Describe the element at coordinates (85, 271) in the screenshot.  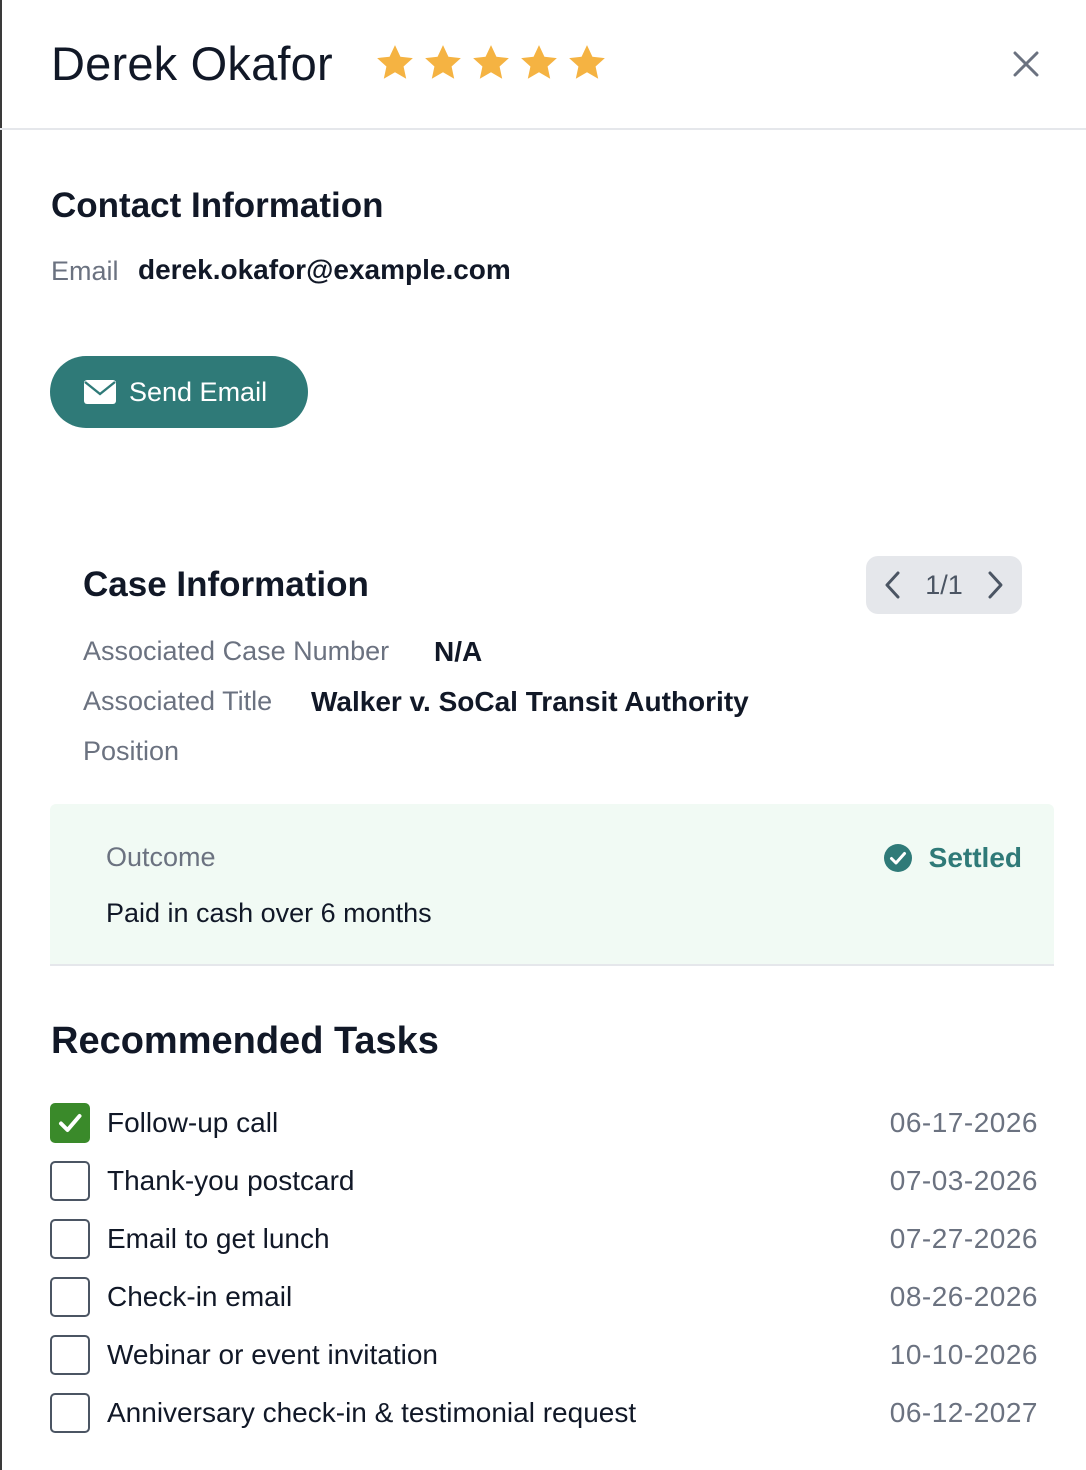
I see `email-label: Email` at that location.